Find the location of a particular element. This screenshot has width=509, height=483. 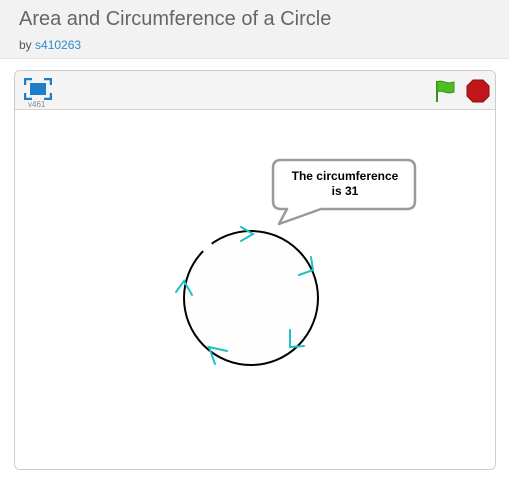

version-label: v461 is located at coordinates (37, 104).